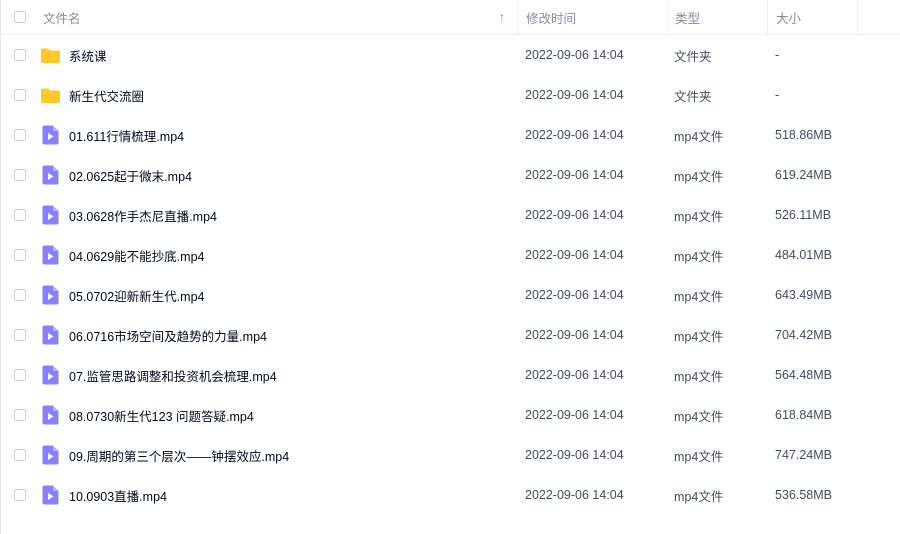 The image size is (900, 534). What do you see at coordinates (504, 17) in the screenshot?
I see `sort-ascending-icon: ↑` at bounding box center [504, 17].